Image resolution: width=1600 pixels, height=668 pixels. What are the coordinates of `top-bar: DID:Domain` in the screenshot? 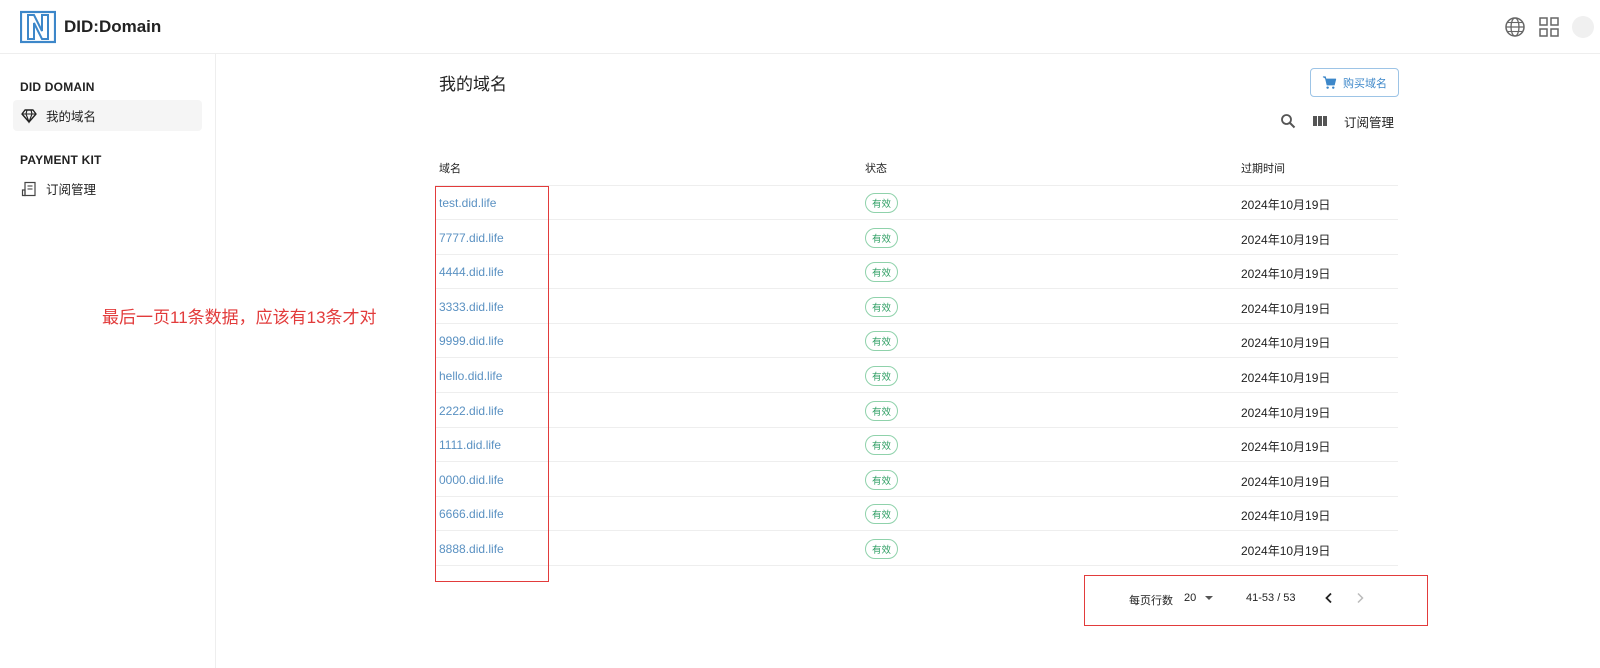 It's located at (800, 27).